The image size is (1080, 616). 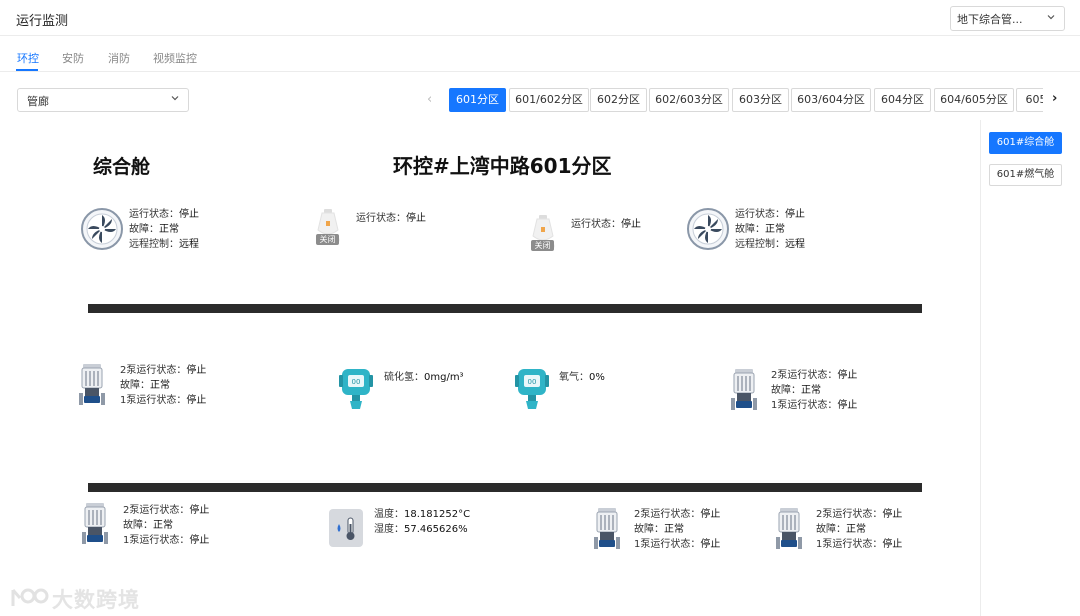 I want to click on pipe-line, so click(x=505, y=308).